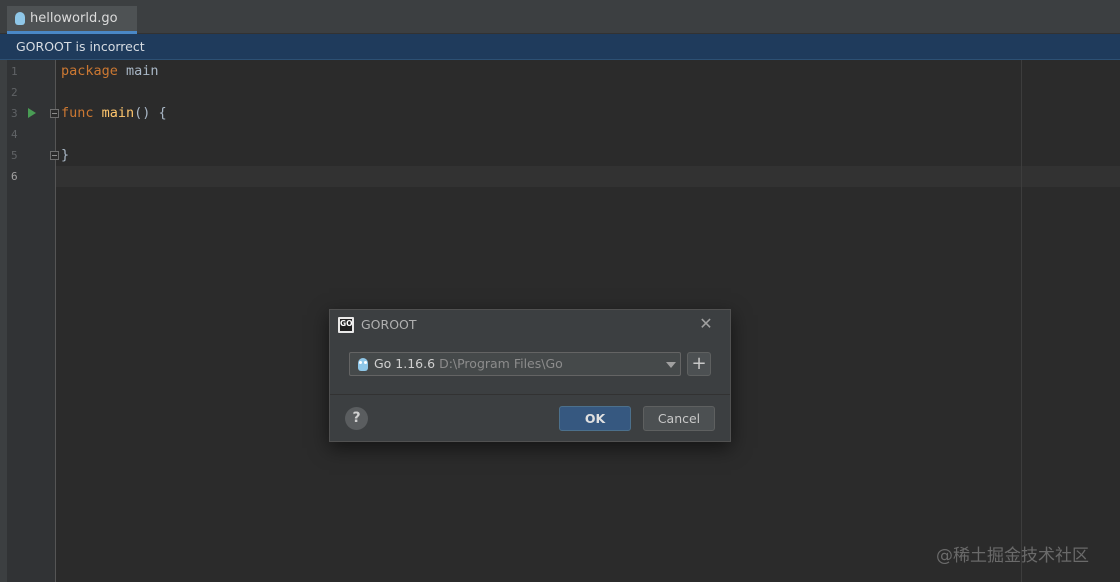 The width and height of the screenshot is (1120, 582). Describe the element at coordinates (699, 364) in the screenshot. I see `add-sdk-button: +` at that location.